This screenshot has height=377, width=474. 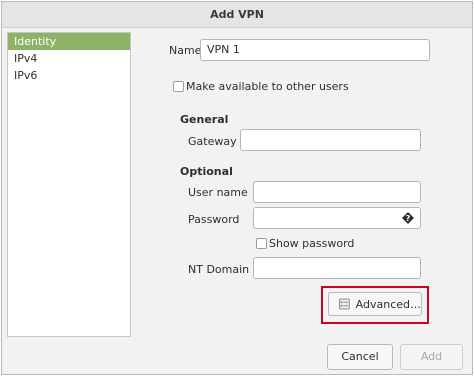 I want to click on gateway-label: Gateway, so click(x=212, y=141).